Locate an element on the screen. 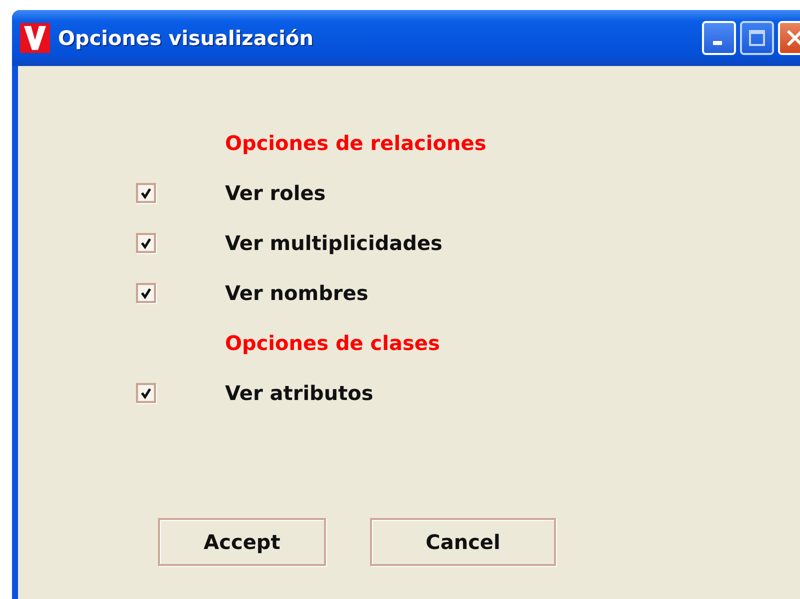 The image size is (800, 599). close-icon is located at coordinates (792, 38).